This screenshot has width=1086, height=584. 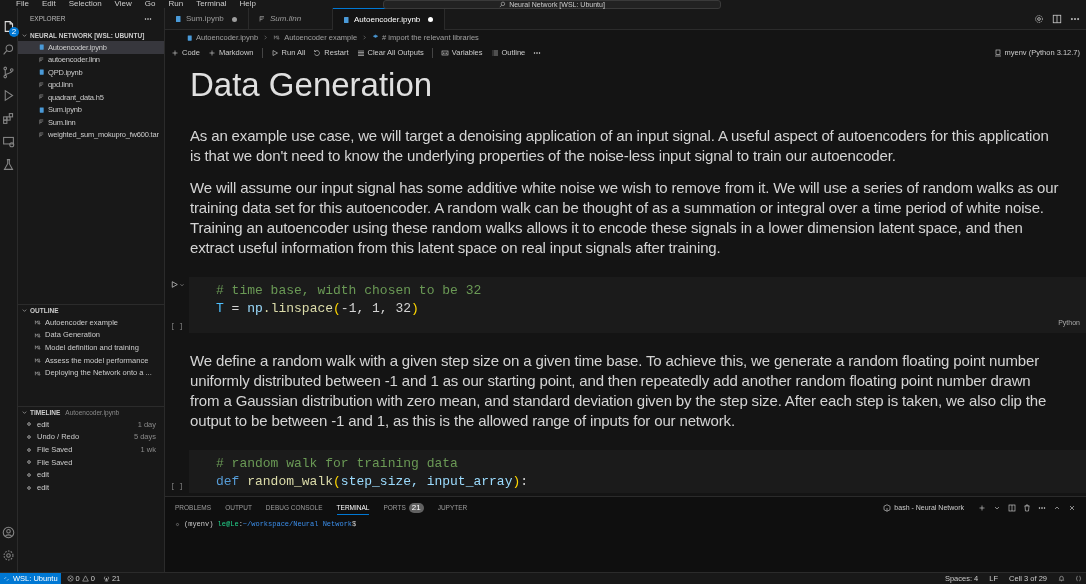 What do you see at coordinates (207, 19) in the screenshot?
I see `editor-tab: Sum.ipynb` at bounding box center [207, 19].